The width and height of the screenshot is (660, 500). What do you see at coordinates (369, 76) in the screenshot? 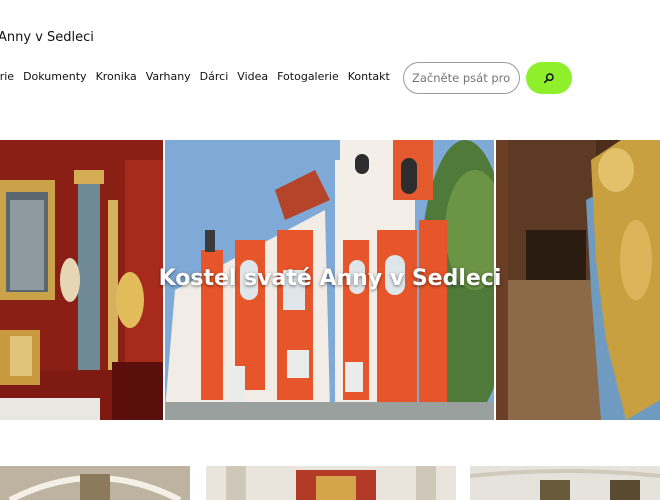
I see `nav-item-contact: Kontakt` at bounding box center [369, 76].